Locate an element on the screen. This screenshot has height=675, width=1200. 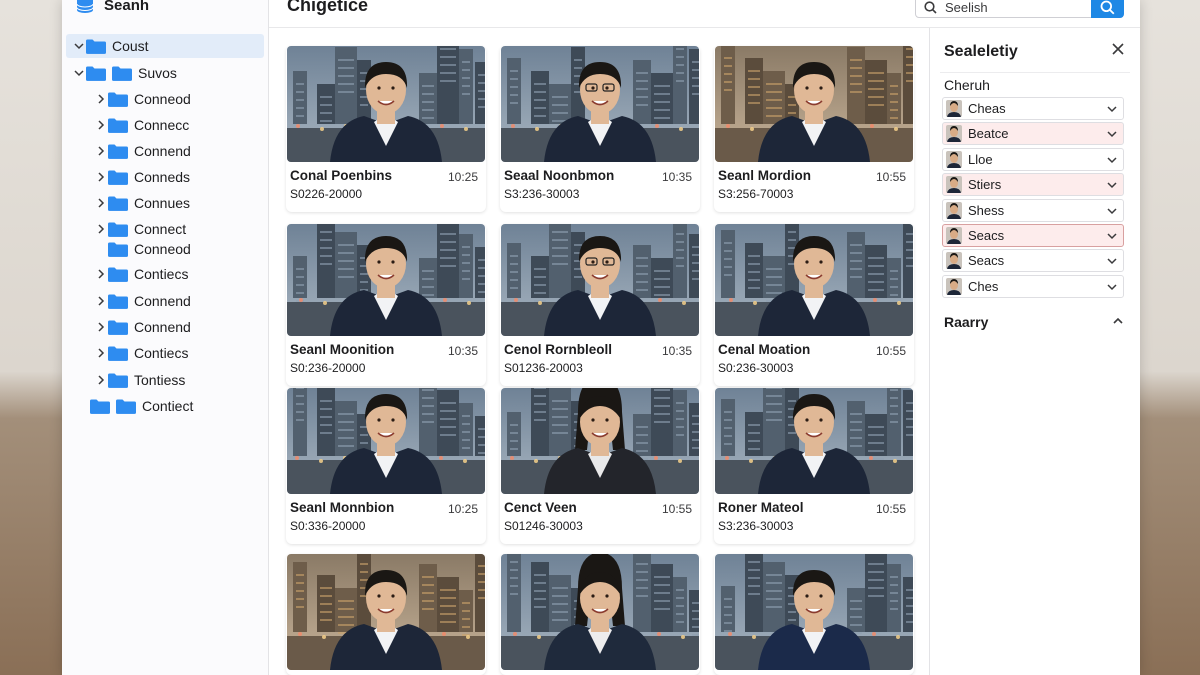
contact-card: Cenol Rornbleoll 10:35 S01236-20003 is located at coordinates (600, 305).